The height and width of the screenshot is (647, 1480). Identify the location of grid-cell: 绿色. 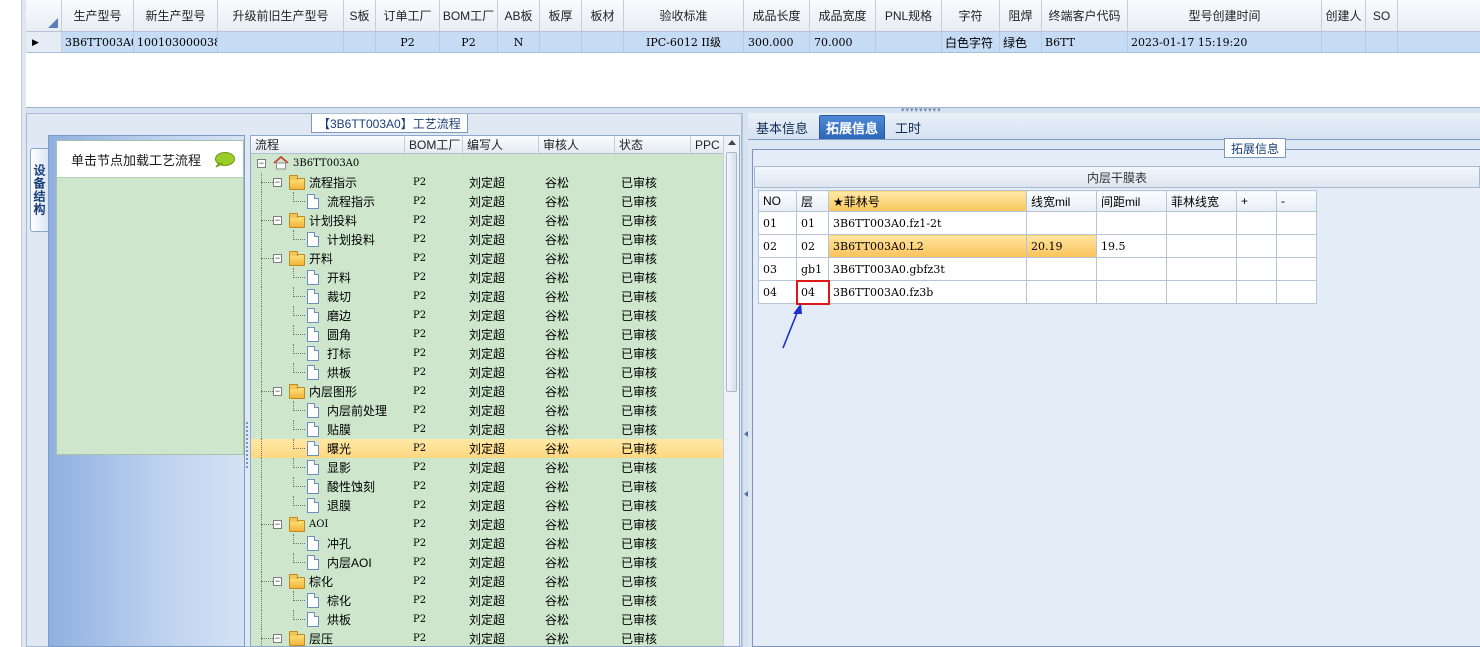
(1021, 42).